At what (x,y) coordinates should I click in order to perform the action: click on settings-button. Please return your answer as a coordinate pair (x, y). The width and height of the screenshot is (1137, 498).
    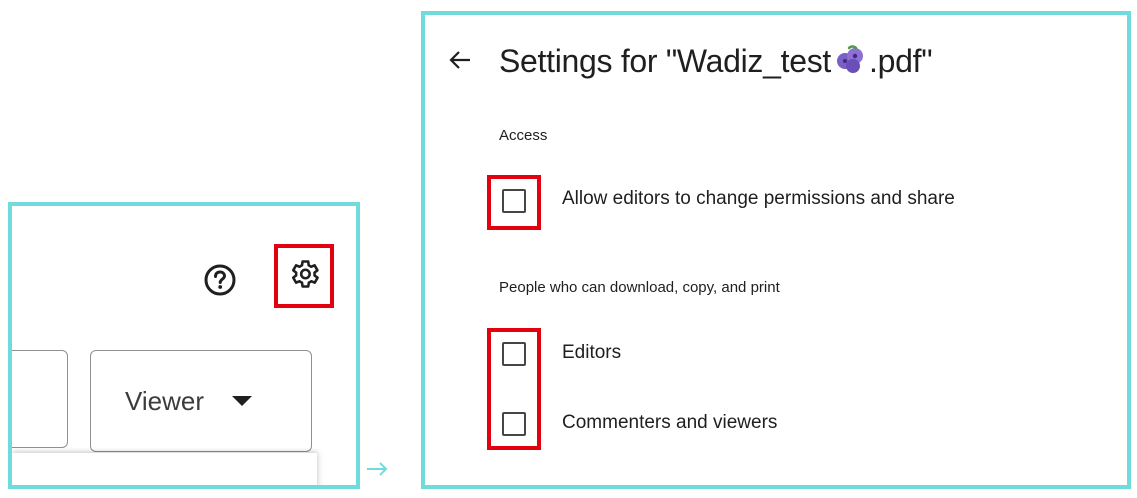
    Looking at the image, I should click on (304, 276).